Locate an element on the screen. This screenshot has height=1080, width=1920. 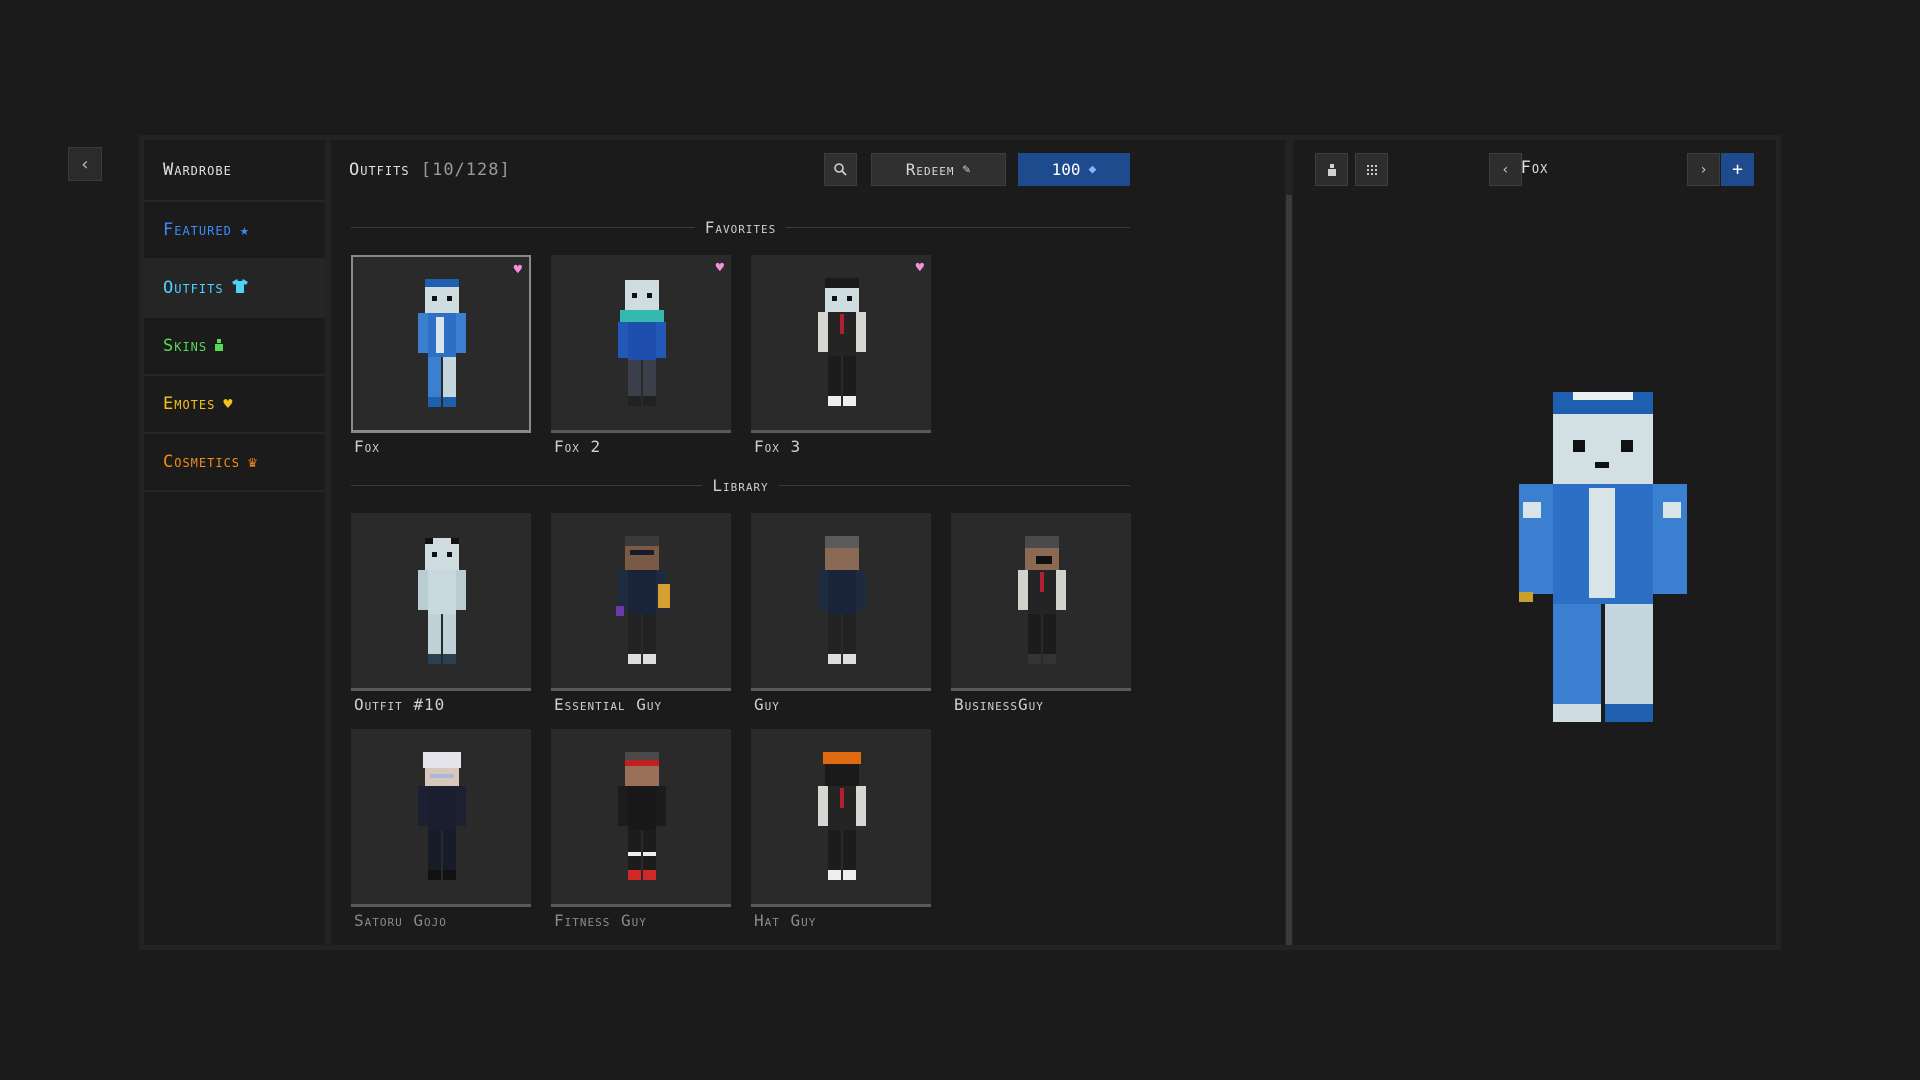
outfit-card-essential-guy: Essential Guy is located at coordinates (641, 613).